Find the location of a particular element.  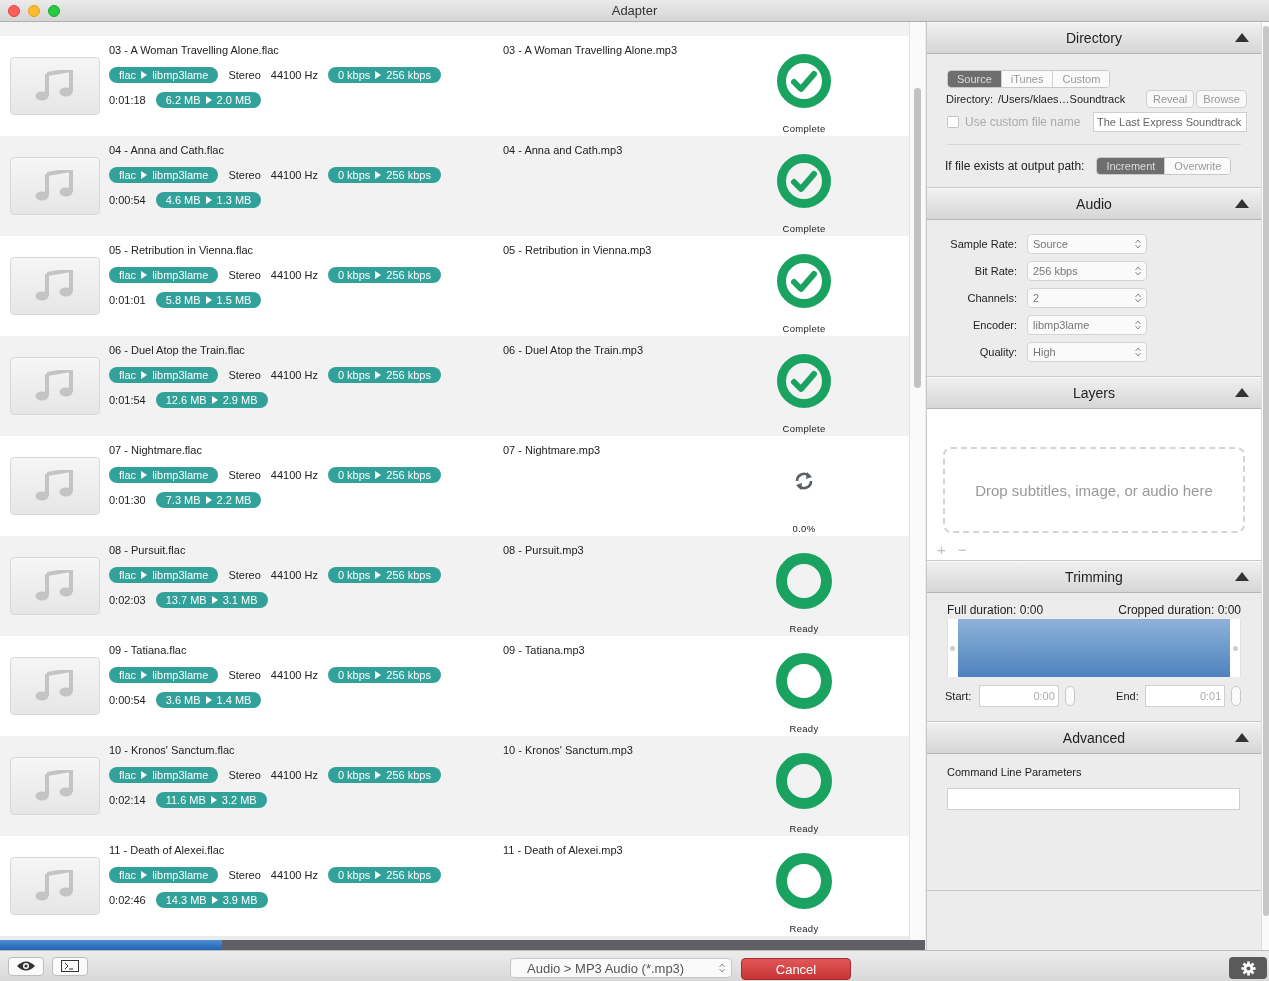

zoom-icon is located at coordinates (54, 11).